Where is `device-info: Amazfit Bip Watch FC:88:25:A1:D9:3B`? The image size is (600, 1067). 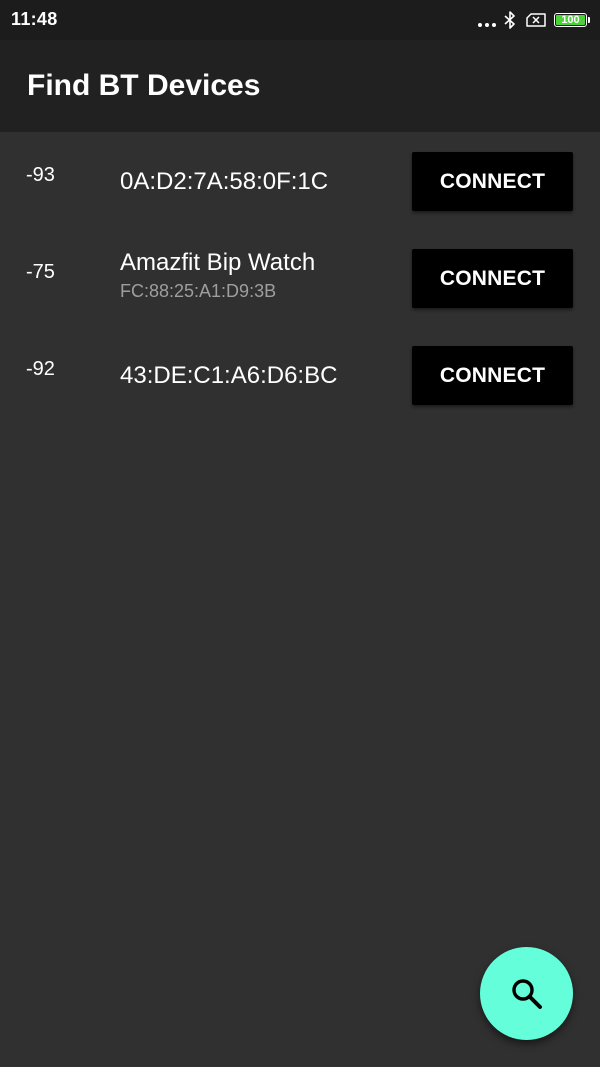
device-info: Amazfit Bip Watch FC:88:25:A1:D9:3B is located at coordinates (260, 277).